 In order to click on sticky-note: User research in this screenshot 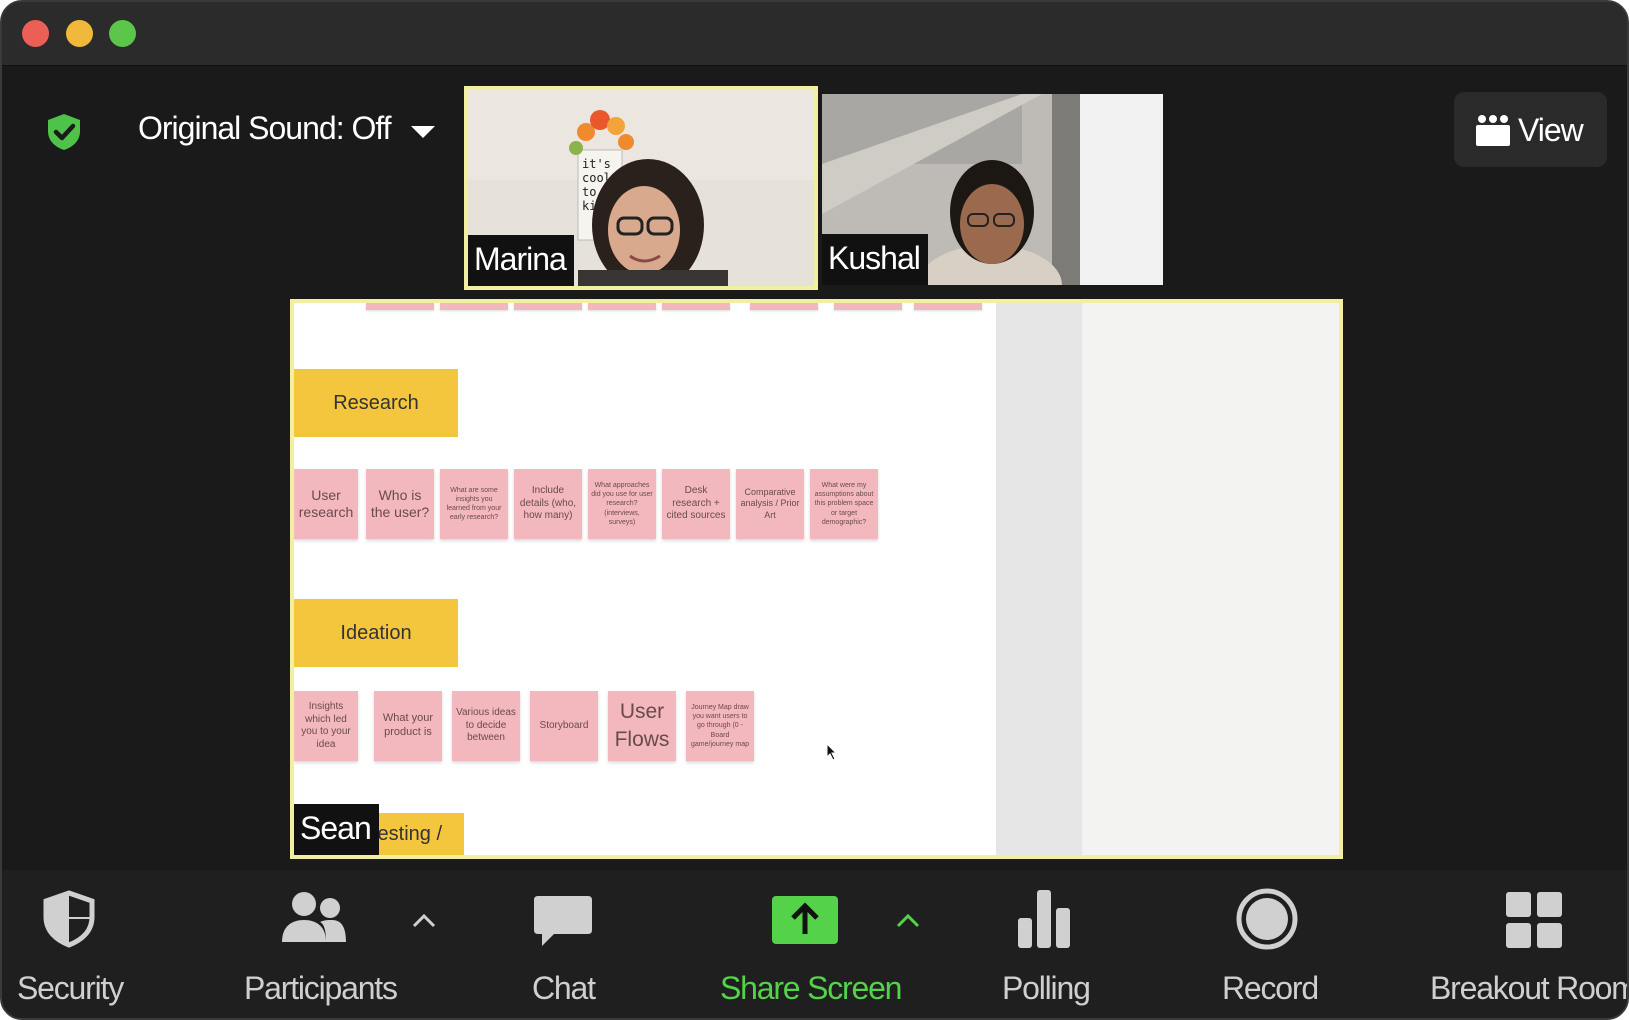, I will do `click(326, 504)`.